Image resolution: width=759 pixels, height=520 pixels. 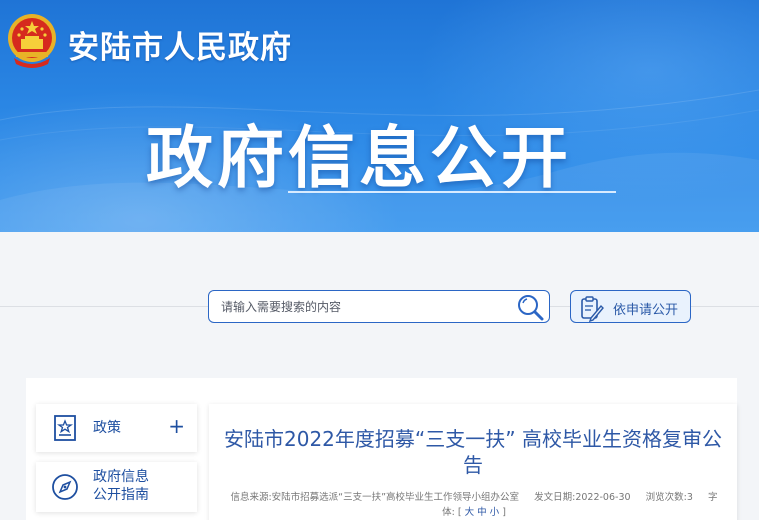 What do you see at coordinates (107, 428) in the screenshot?
I see `sidebar-item-label: 政策` at bounding box center [107, 428].